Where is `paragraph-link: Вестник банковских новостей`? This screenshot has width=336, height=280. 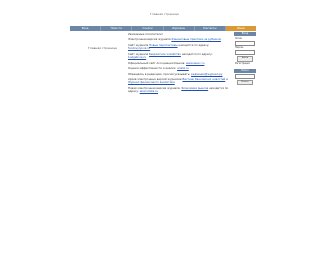 paragraph-link: Вестник банковских новостей is located at coordinates (203, 79).